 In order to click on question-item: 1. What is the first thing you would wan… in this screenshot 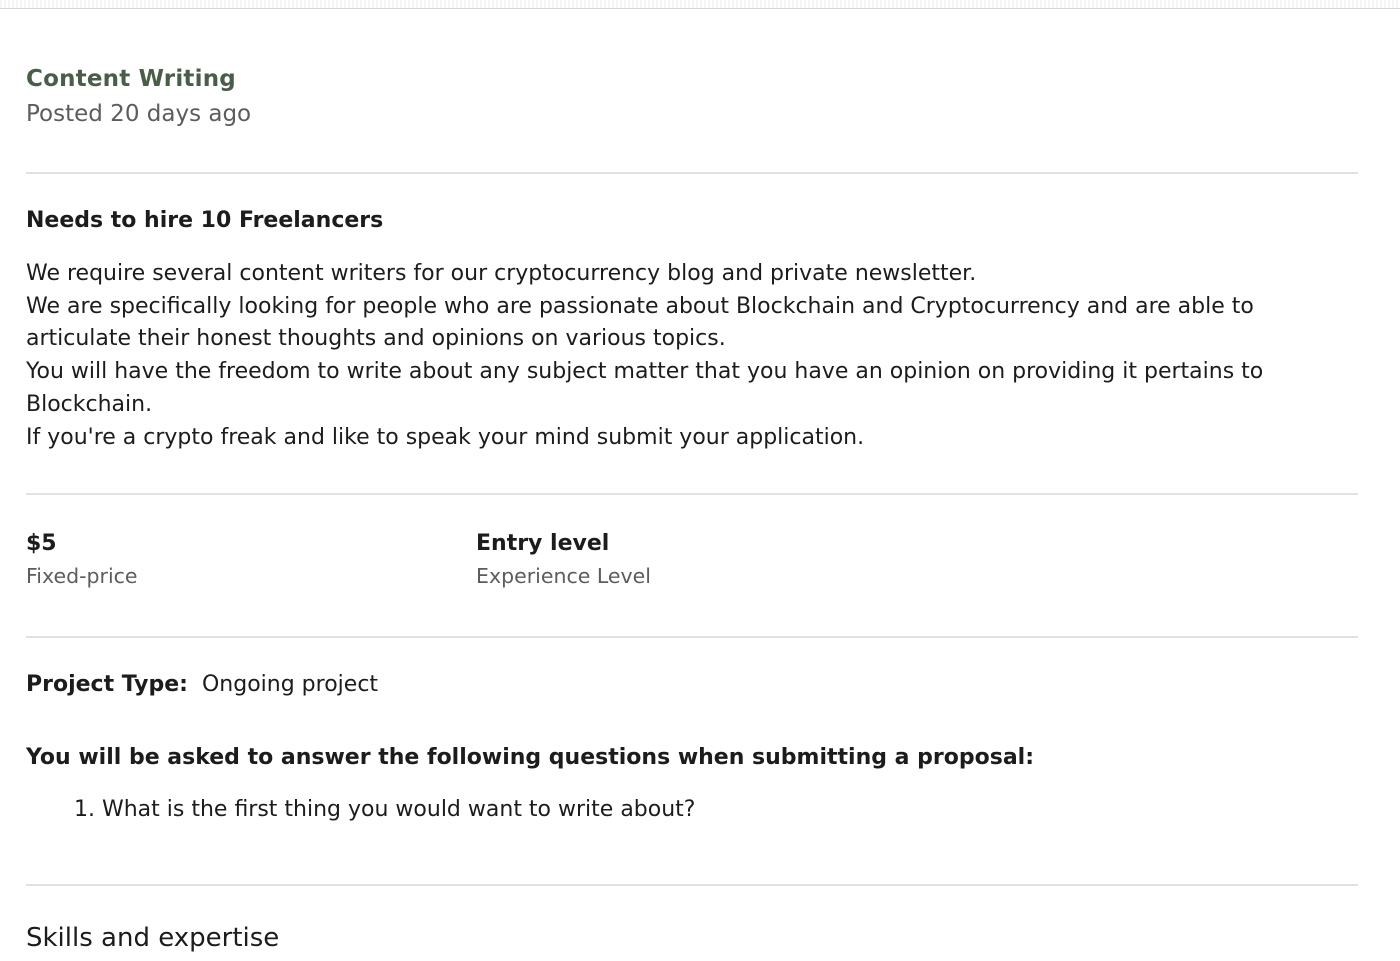, I will do `click(385, 809)`.